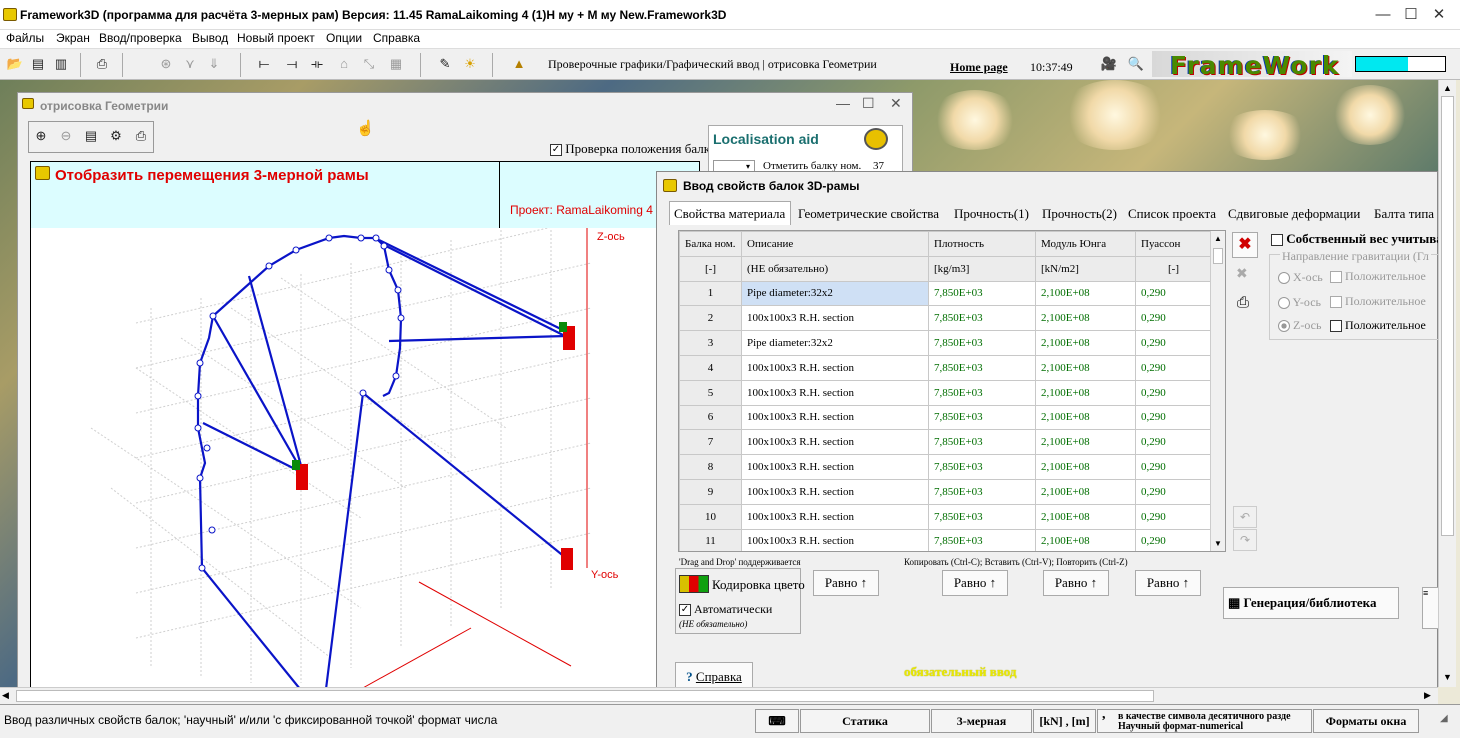 The height and width of the screenshot is (738, 1460). I want to click on lightbulb-icon: ☀, so click(470, 64).